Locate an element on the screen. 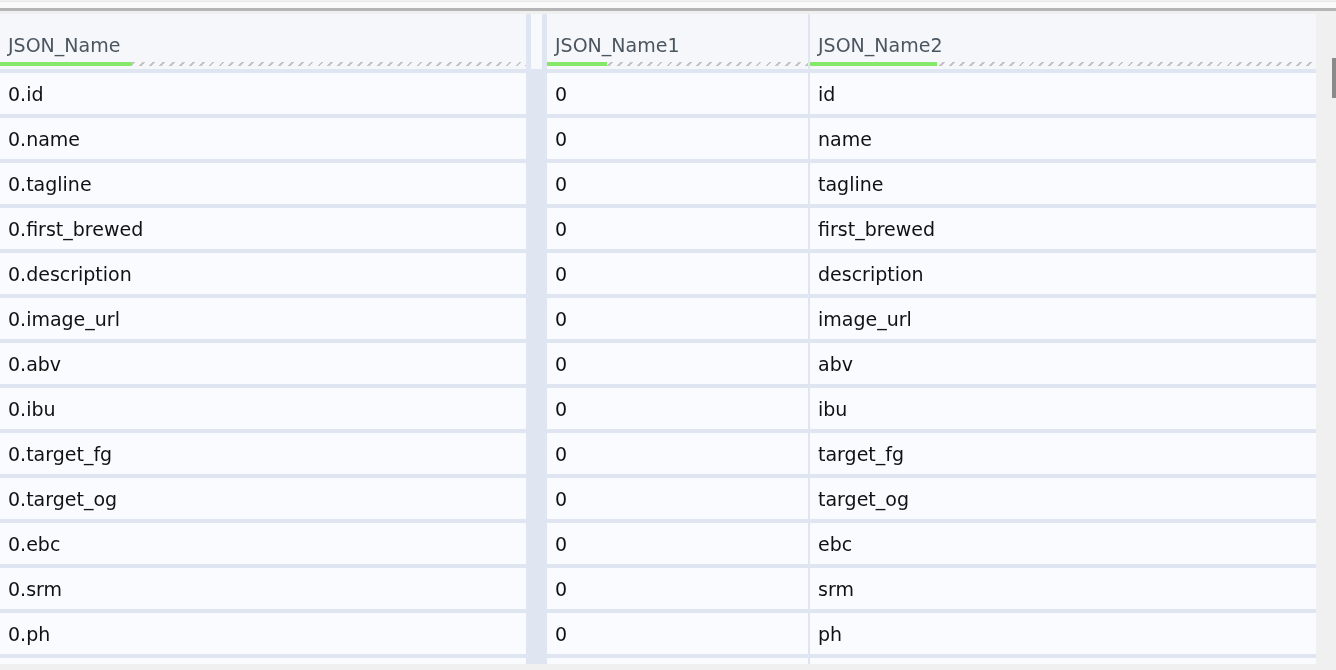  table-cell: image_url is located at coordinates (1063, 318).